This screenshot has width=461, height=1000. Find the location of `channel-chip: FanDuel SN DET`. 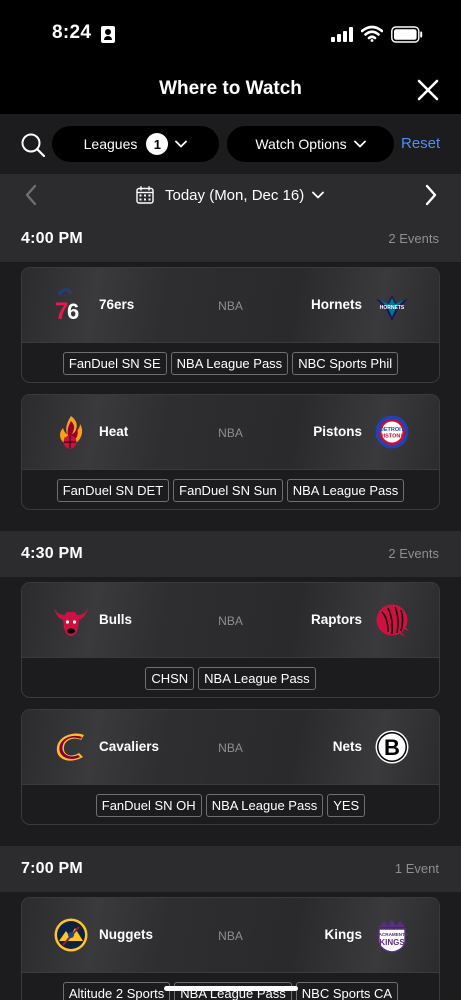

channel-chip: FanDuel SN DET is located at coordinates (113, 490).